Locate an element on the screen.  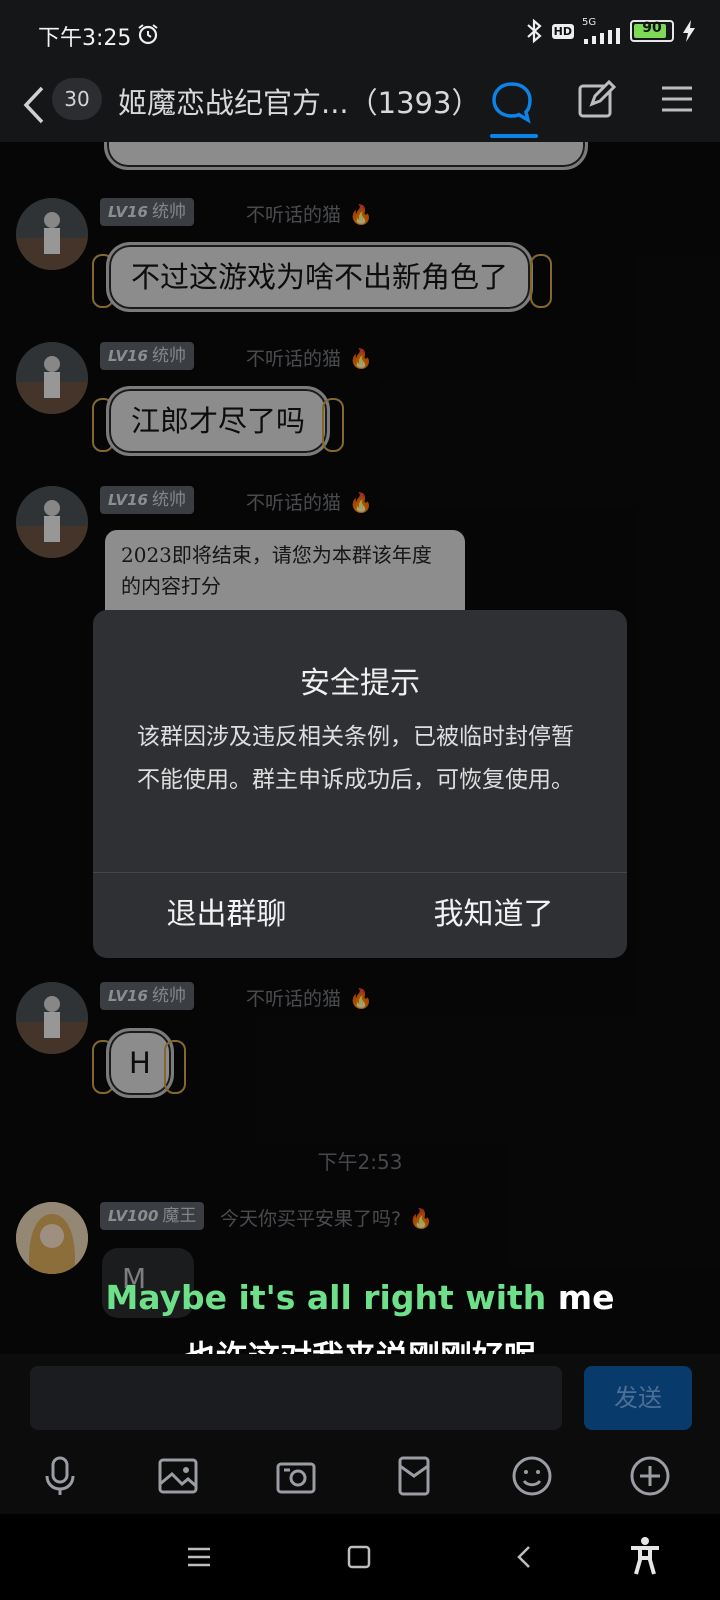
battery-icon: 90 is located at coordinates (652, 31).